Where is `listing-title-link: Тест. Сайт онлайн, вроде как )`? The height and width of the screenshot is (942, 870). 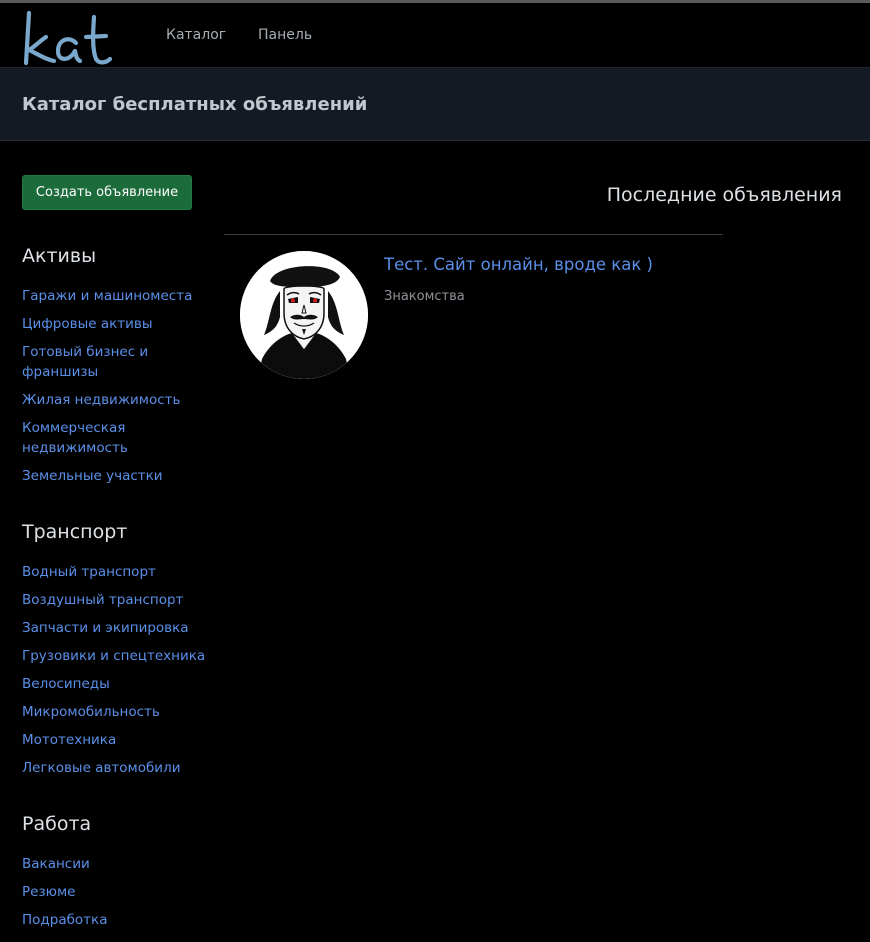
listing-title-link: Тест. Сайт онлайн, вроде как ) is located at coordinates (518, 264).